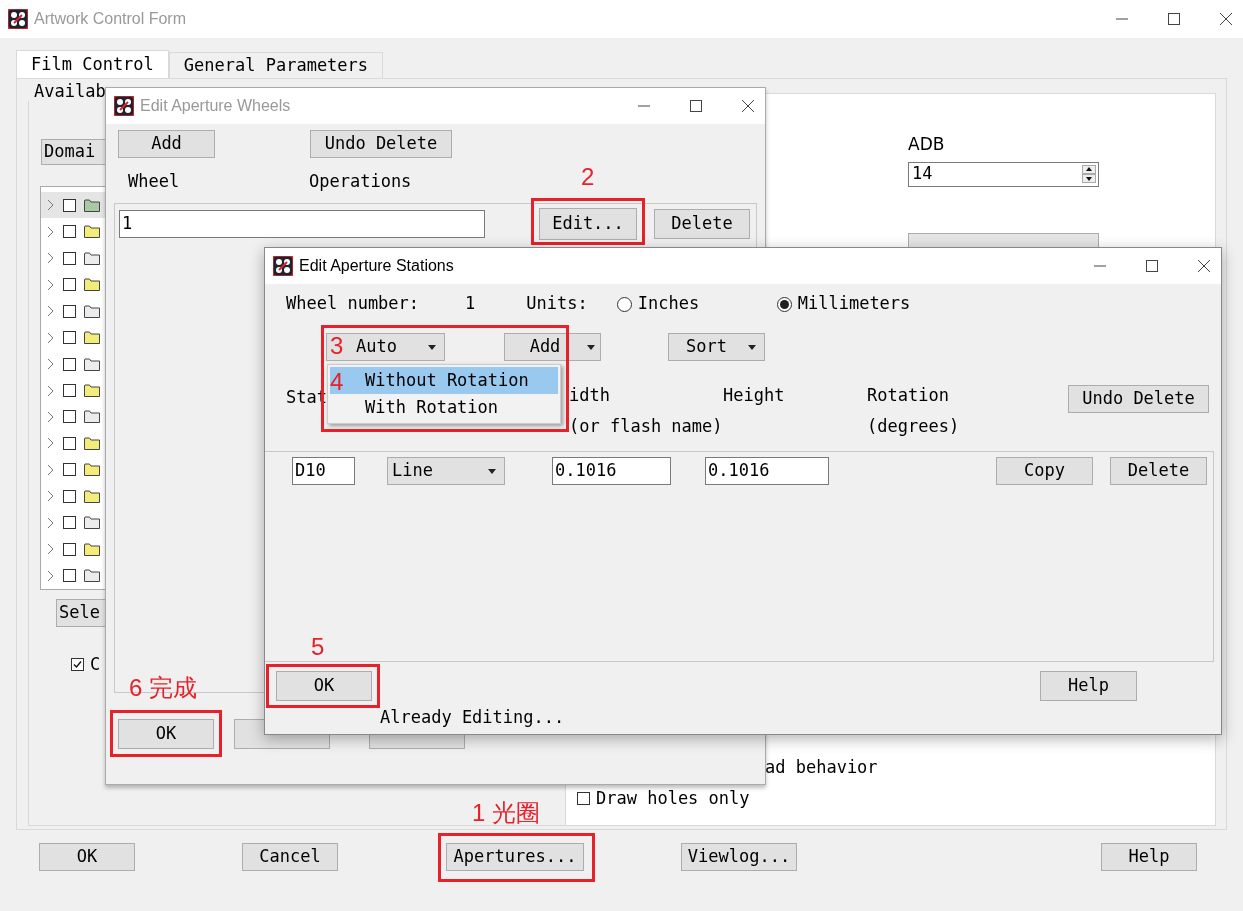  What do you see at coordinates (154, 182) in the screenshot?
I see `column-header: Wheel` at bounding box center [154, 182].